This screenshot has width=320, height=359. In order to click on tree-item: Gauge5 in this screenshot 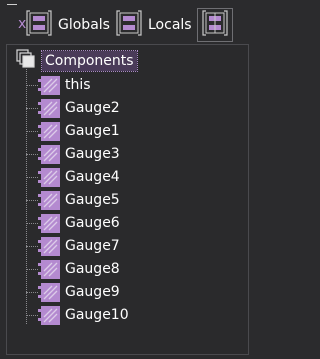, I will do `click(73, 200)`.